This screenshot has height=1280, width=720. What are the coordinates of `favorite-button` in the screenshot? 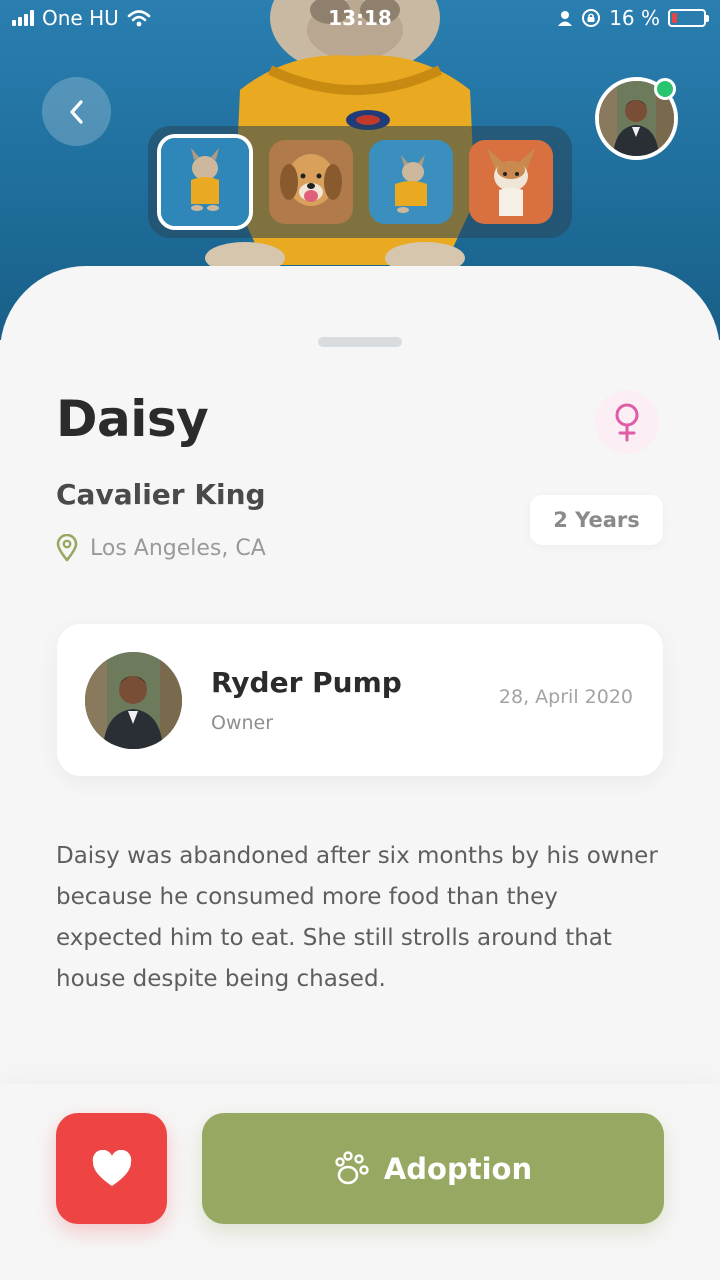 It's located at (111, 1168).